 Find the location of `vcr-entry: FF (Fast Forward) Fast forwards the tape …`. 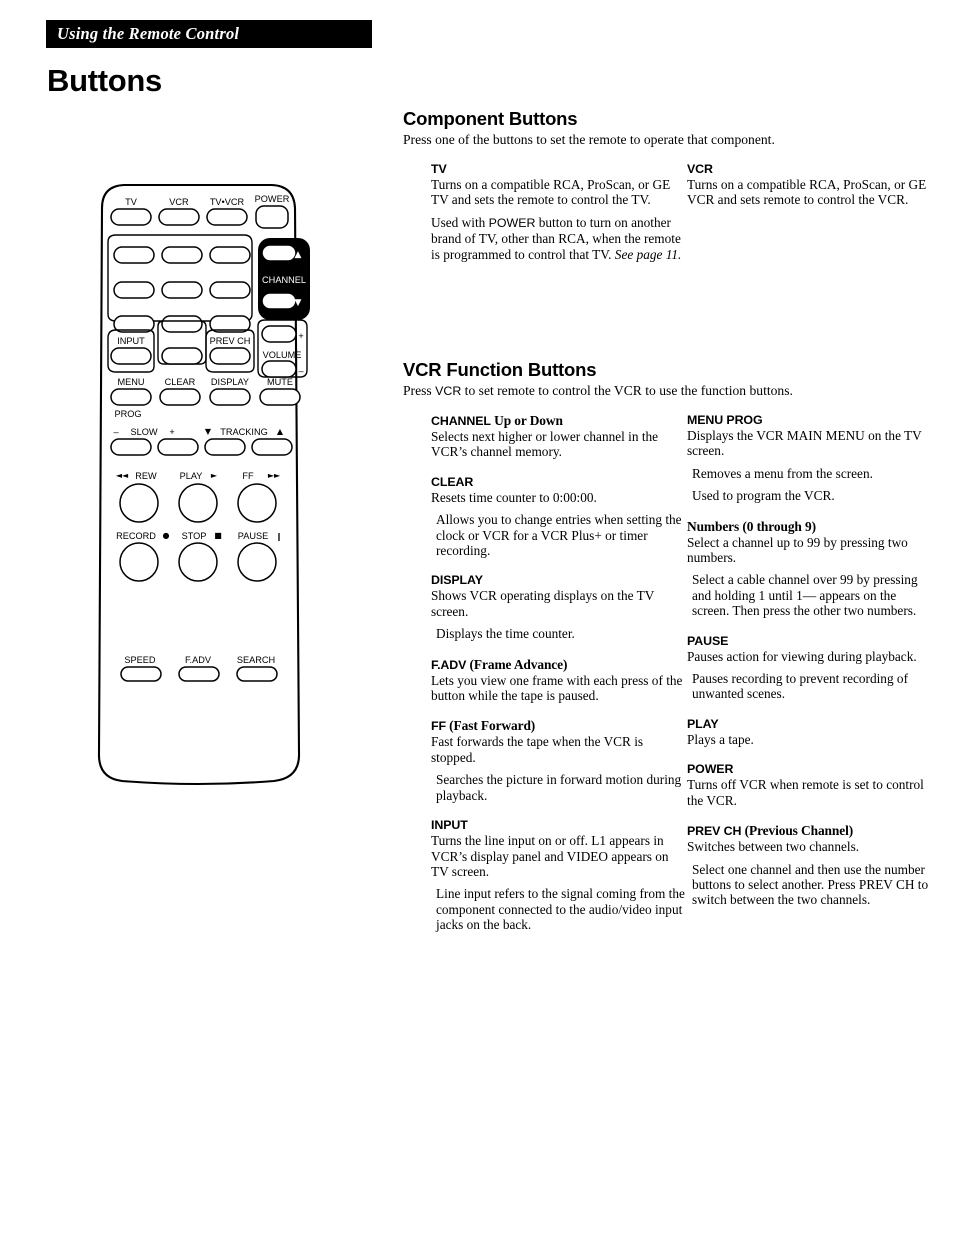

vcr-entry: FF (Fast Forward) Fast forwards the tape … is located at coordinates (558, 764).